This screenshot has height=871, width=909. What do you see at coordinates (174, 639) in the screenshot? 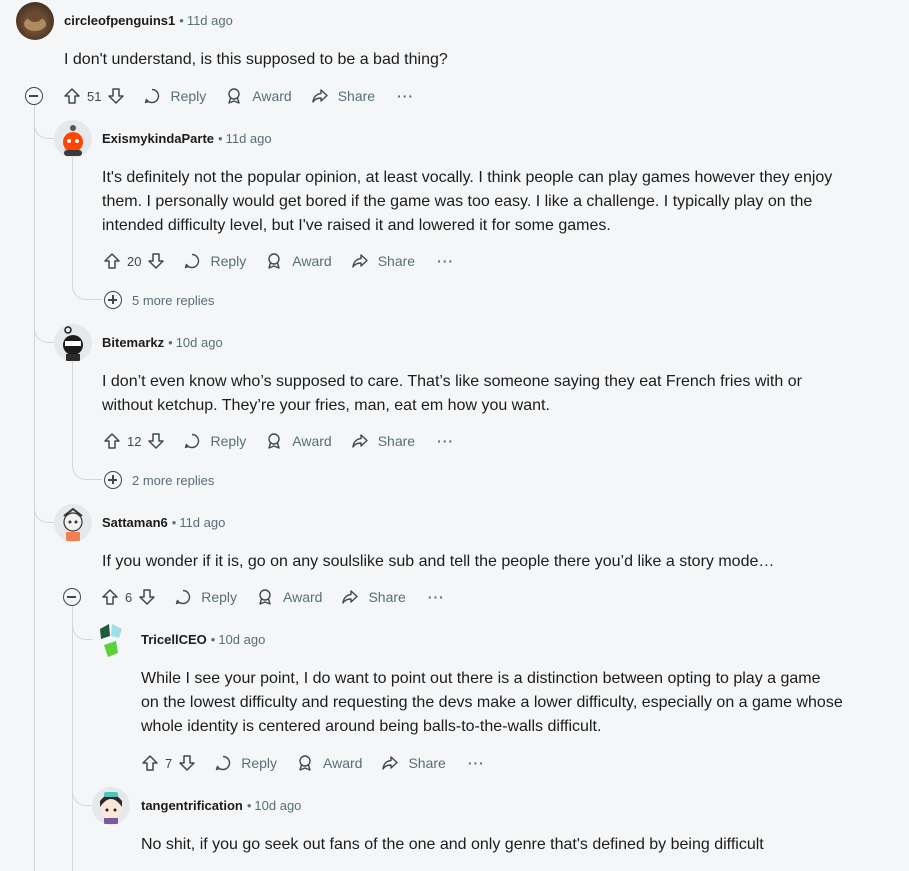
I see `username: TricellCEO` at bounding box center [174, 639].